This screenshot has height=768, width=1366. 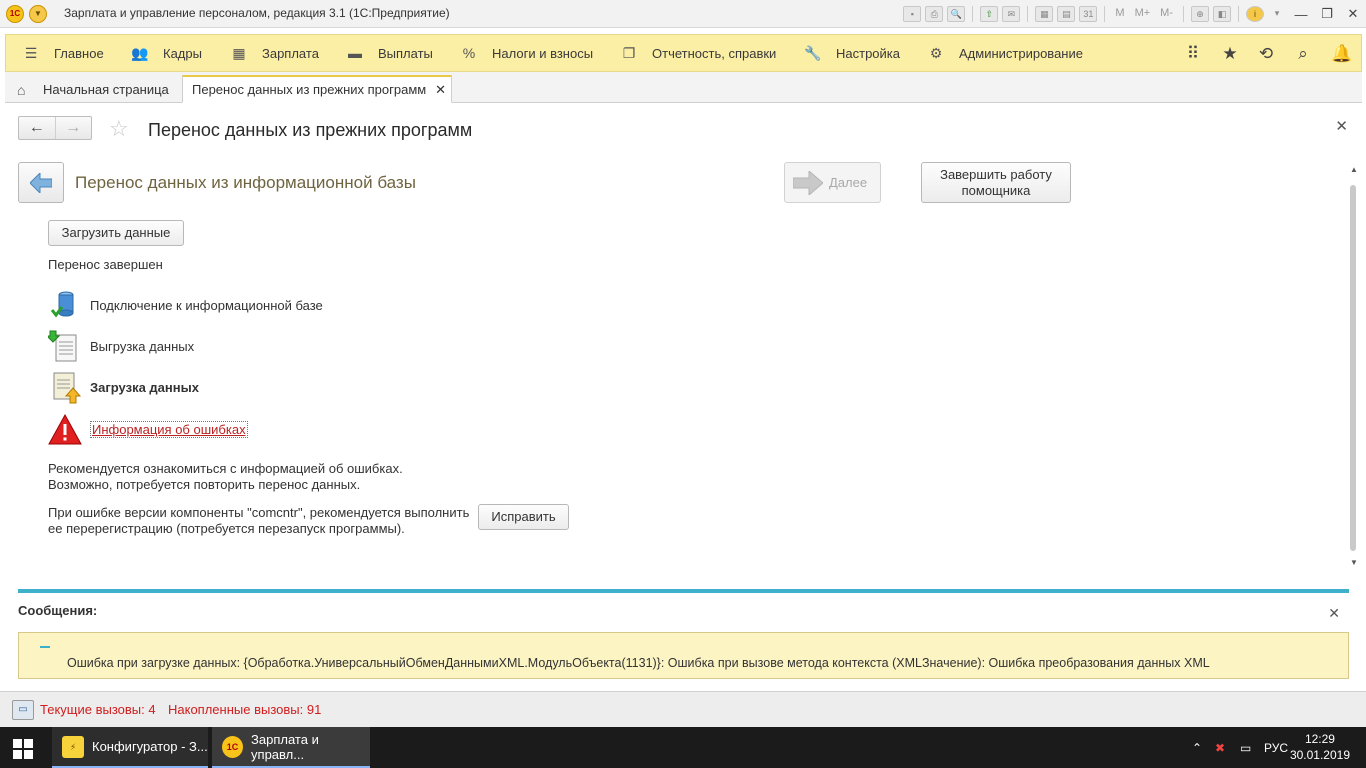 I want to click on info-icon: i, so click(x=1255, y=14).